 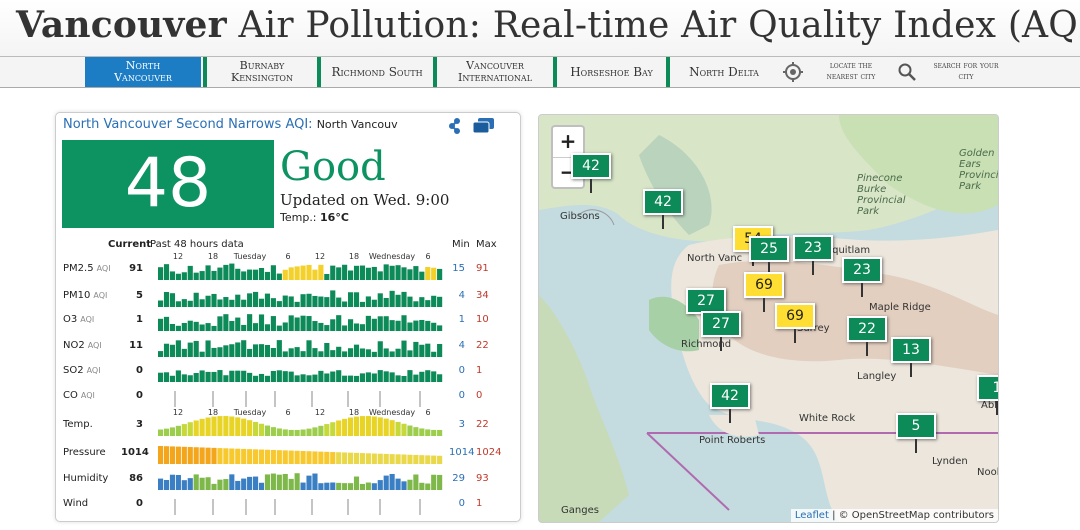 What do you see at coordinates (493, 72) in the screenshot?
I see `tab-vancouver-international: Vancouver International` at bounding box center [493, 72].